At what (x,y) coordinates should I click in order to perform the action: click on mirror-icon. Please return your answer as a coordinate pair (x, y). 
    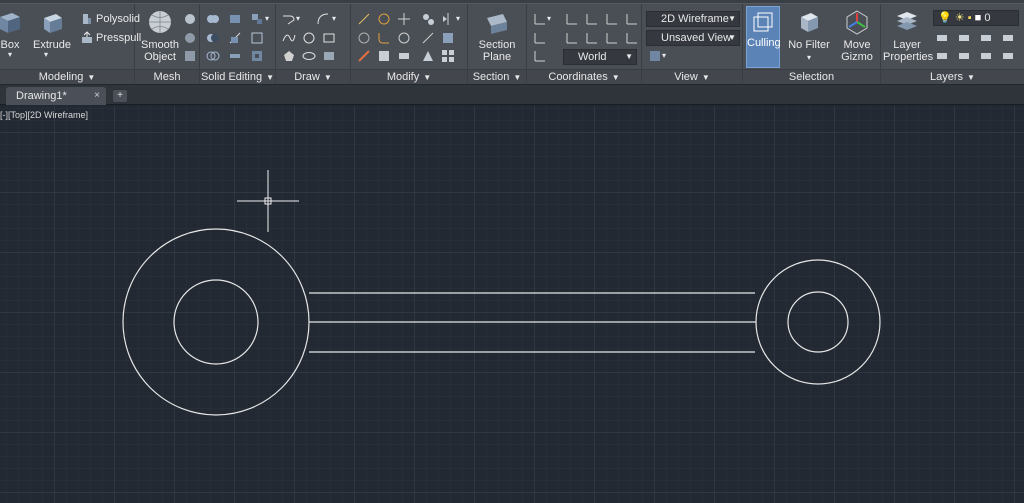
    Looking at the image, I should click on (448, 19).